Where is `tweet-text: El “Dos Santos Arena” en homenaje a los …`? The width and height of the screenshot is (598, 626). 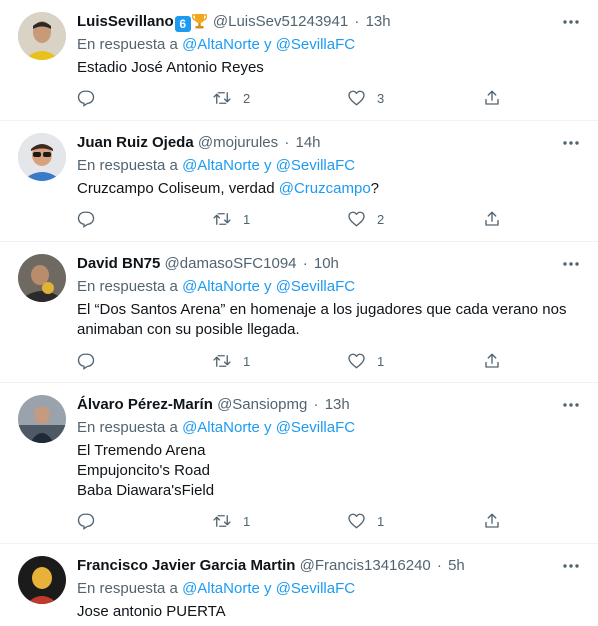
tweet-text: El “Dos Santos Arena” en homenaje a los … is located at coordinates (329, 320).